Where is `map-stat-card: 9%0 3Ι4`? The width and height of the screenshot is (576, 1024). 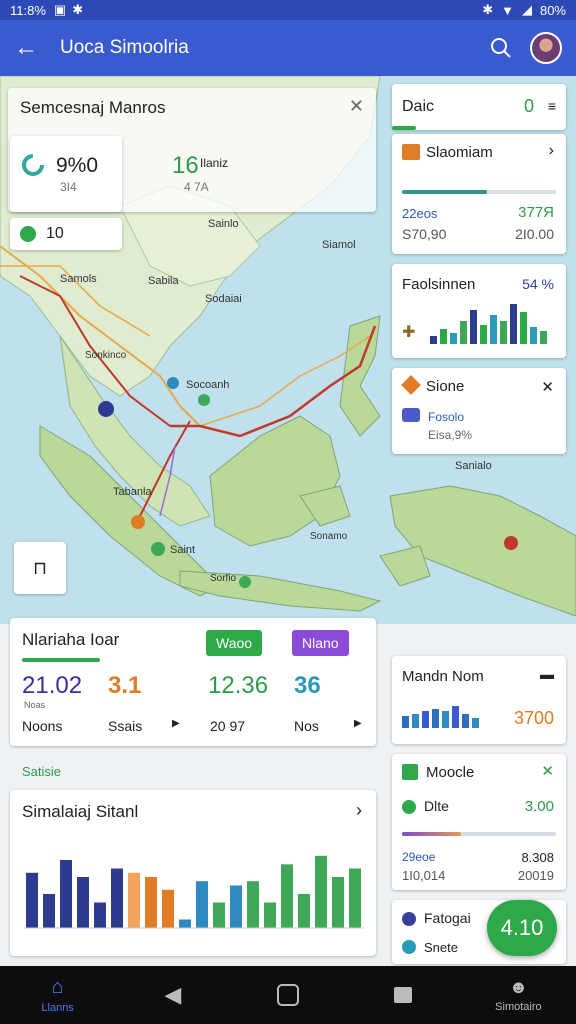
map-stat-card: 9%0 3Ι4 is located at coordinates (66, 174).